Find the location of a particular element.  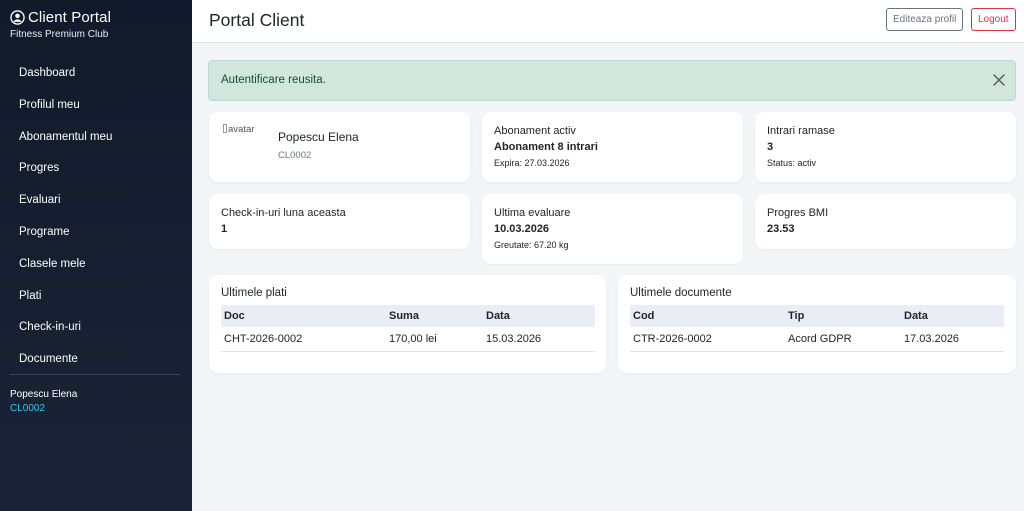

checkins-label: Check-in-uri luna aceasta is located at coordinates (283, 213).